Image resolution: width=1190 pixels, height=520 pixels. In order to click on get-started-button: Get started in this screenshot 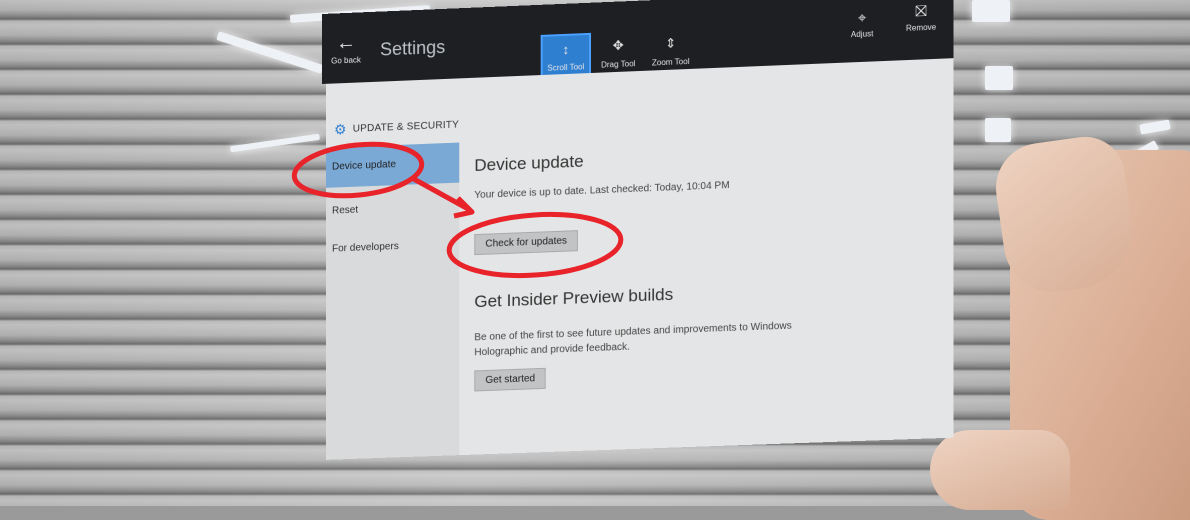, I will do `click(510, 379)`.